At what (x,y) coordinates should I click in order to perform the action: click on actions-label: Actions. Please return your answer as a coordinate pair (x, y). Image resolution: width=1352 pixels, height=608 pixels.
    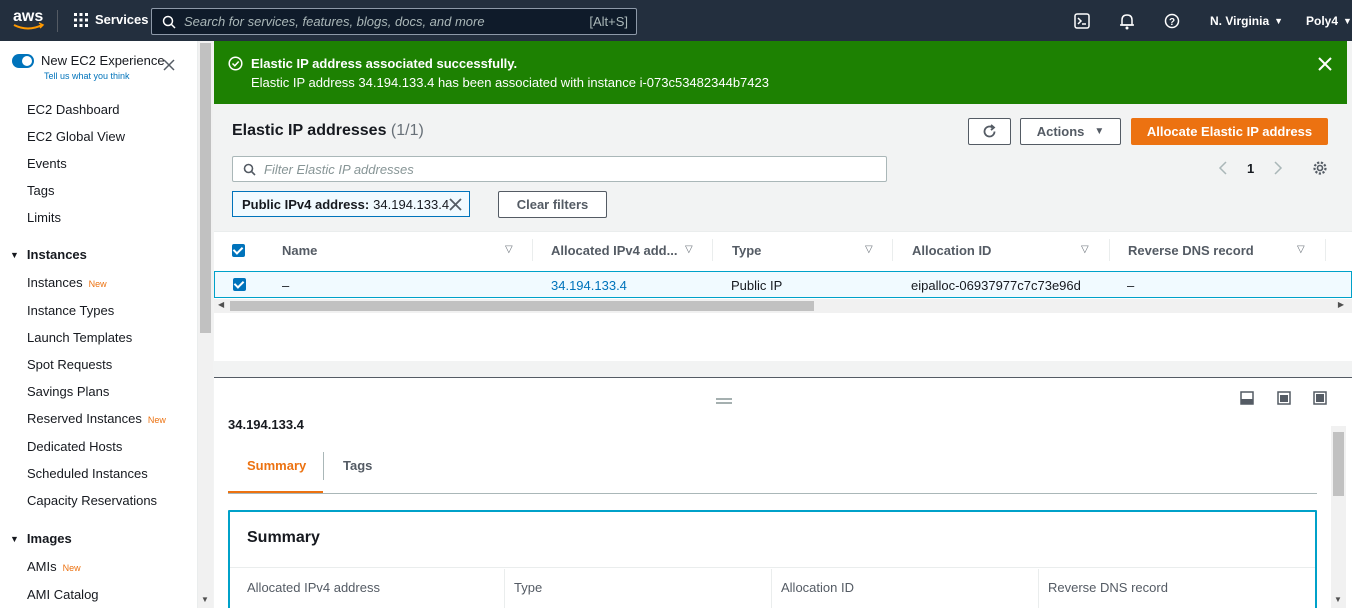
    Looking at the image, I should click on (1060, 131).